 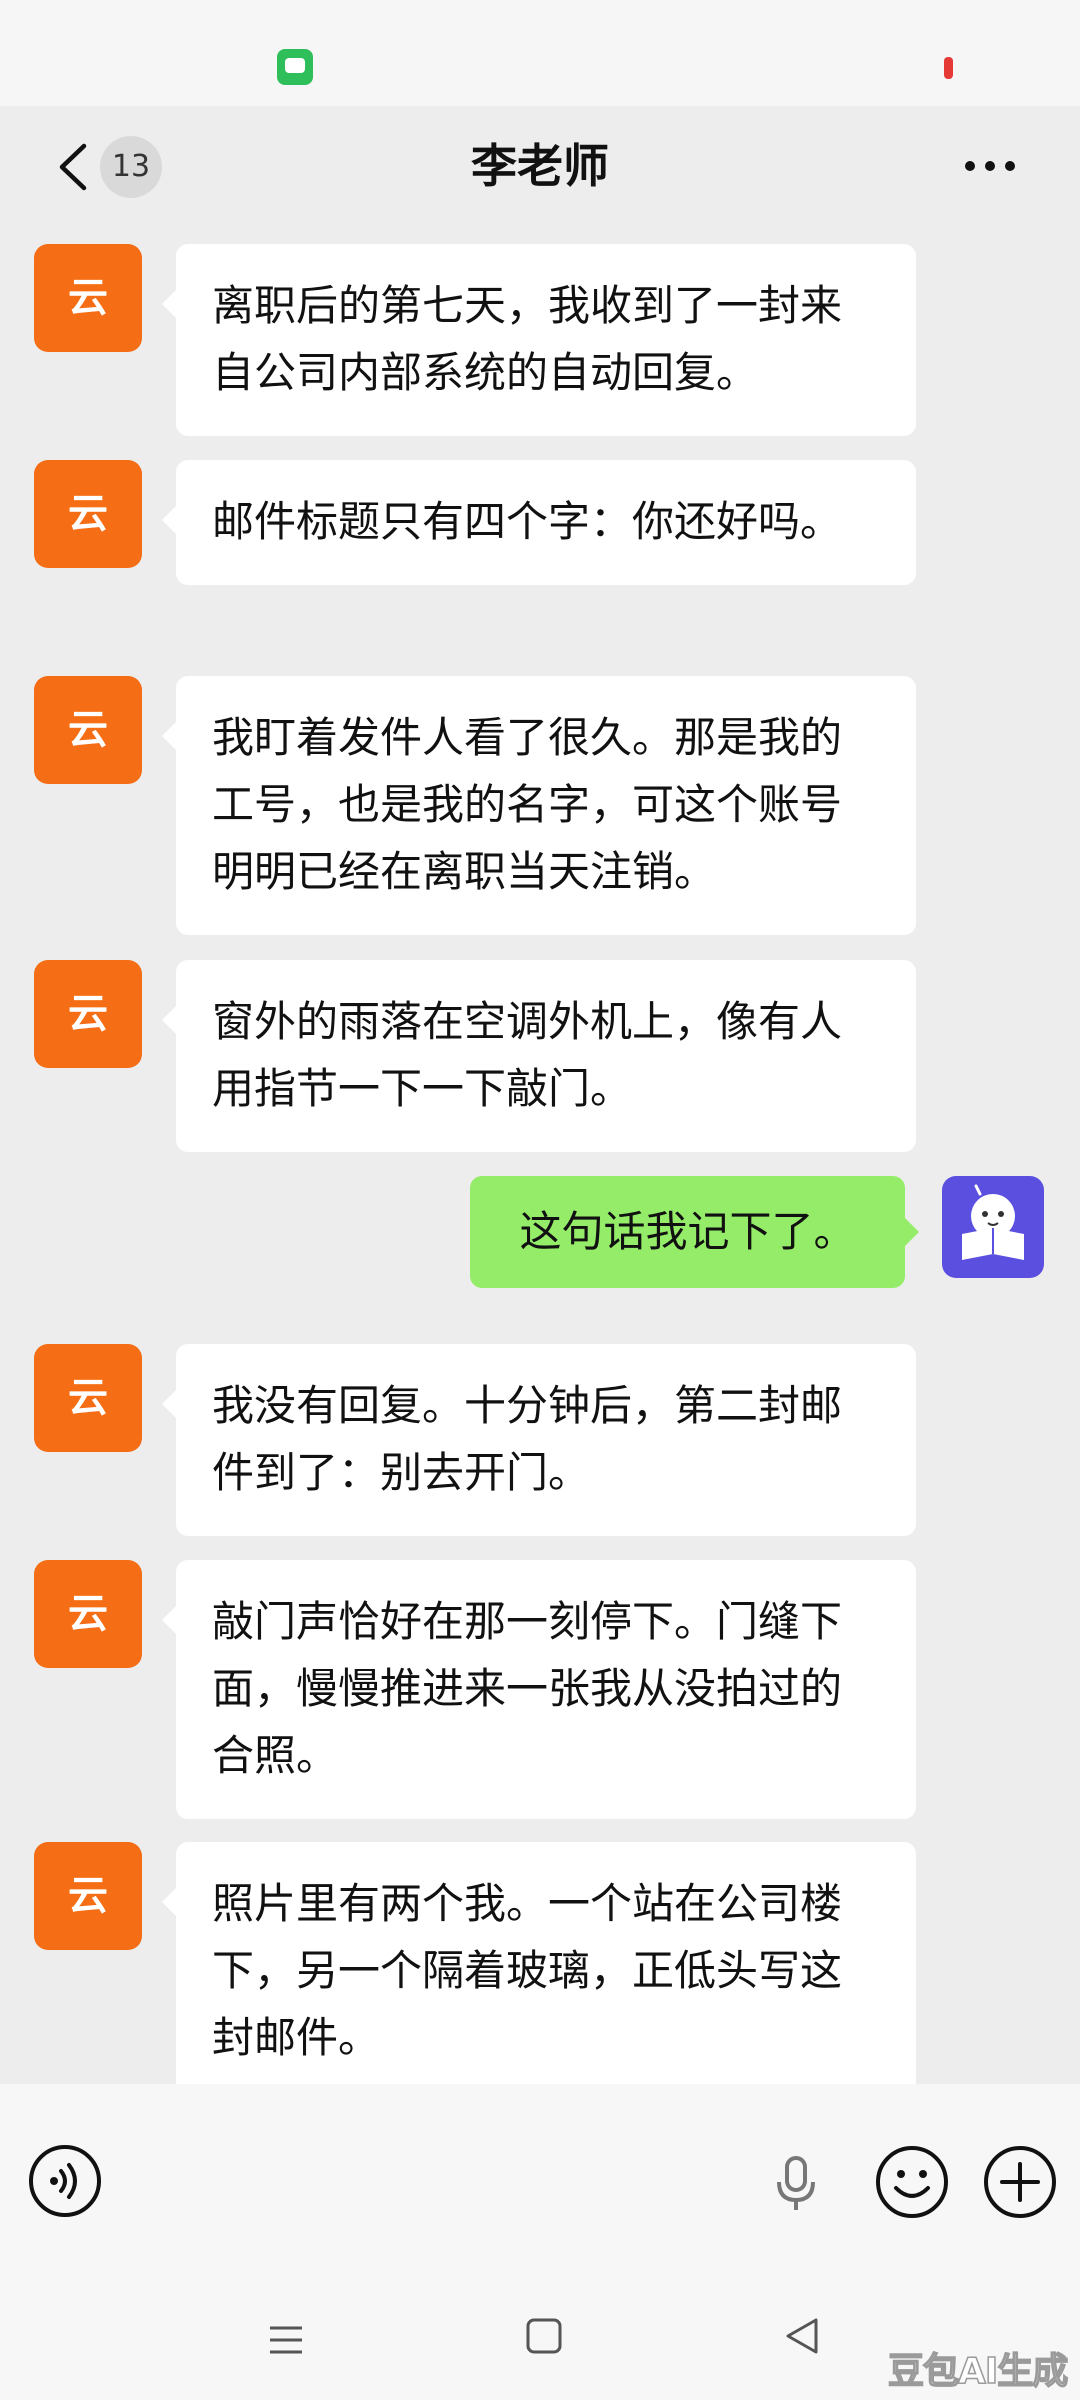 I want to click on voice-icon, so click(x=65, y=2181).